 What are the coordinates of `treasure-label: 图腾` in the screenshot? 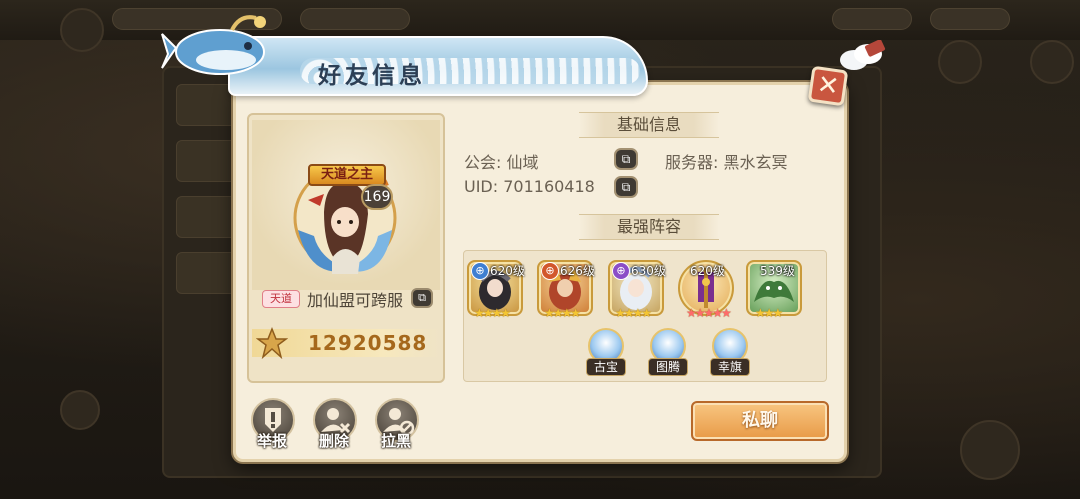 It's located at (668, 367).